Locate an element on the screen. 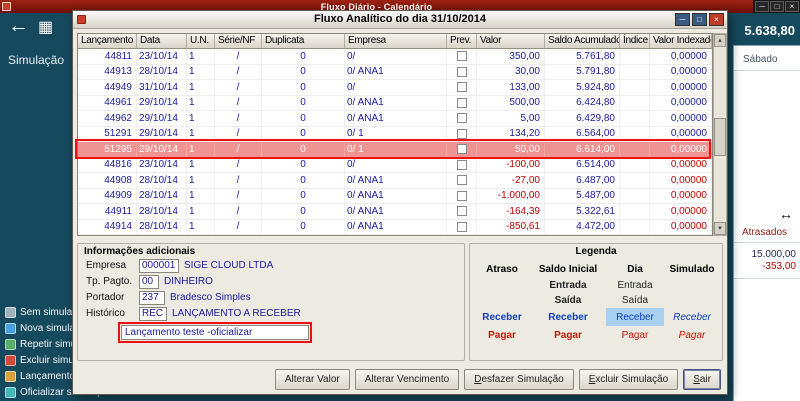 The width and height of the screenshot is (800, 401). button-sair: Sair is located at coordinates (702, 379).